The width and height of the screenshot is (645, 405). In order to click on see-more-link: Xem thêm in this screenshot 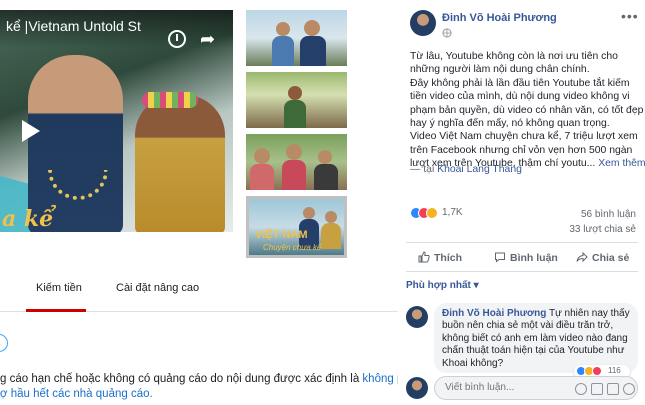, I will do `click(621, 163)`.